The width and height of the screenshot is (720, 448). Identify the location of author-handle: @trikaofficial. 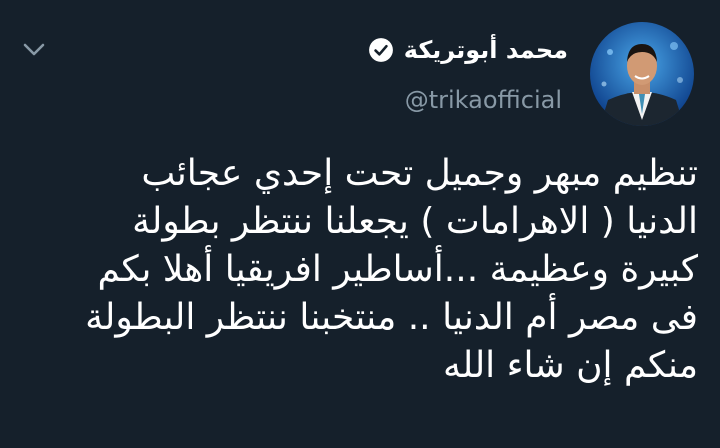
(483, 100).